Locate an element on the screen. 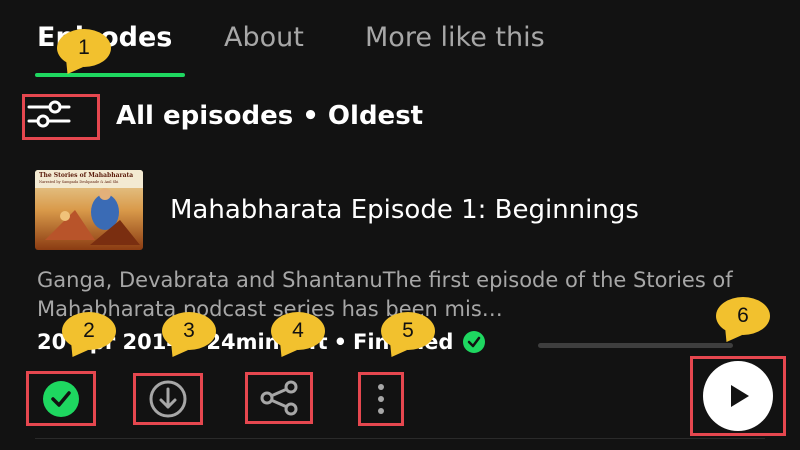  more-vertical-icon is located at coordinates (381, 399).